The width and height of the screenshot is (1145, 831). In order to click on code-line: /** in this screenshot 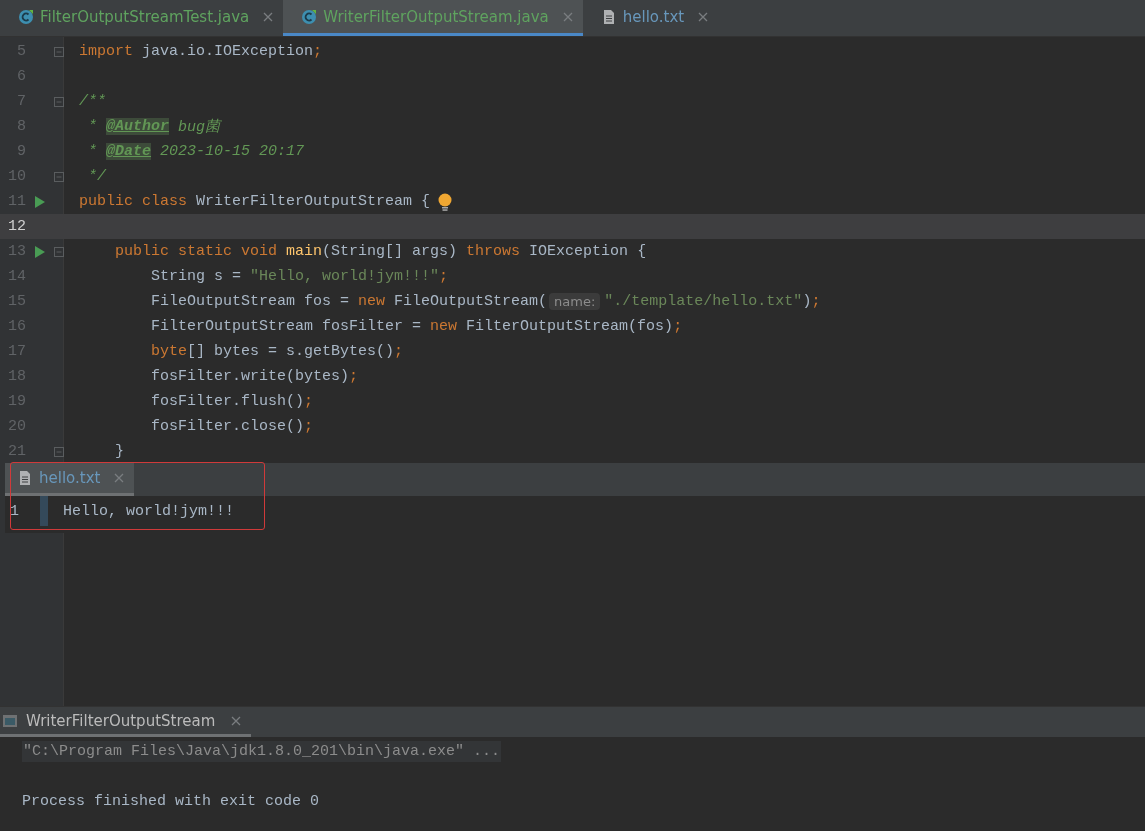, I will do `click(92, 101)`.